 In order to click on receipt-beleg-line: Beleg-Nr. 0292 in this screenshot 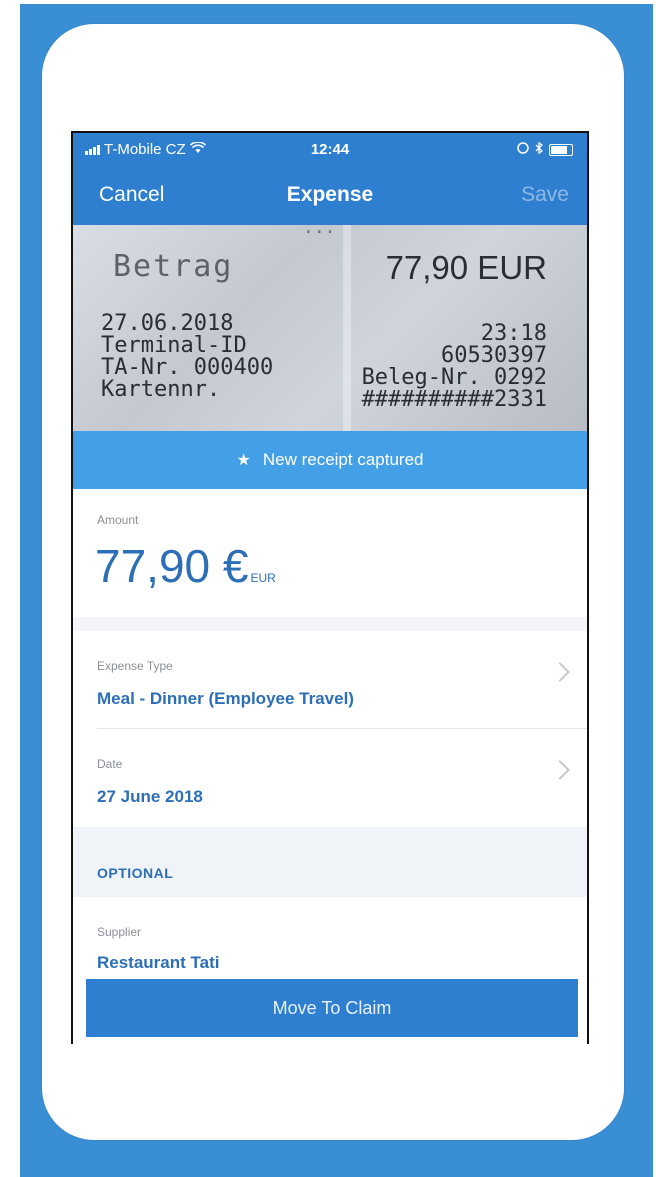, I will do `click(454, 377)`.